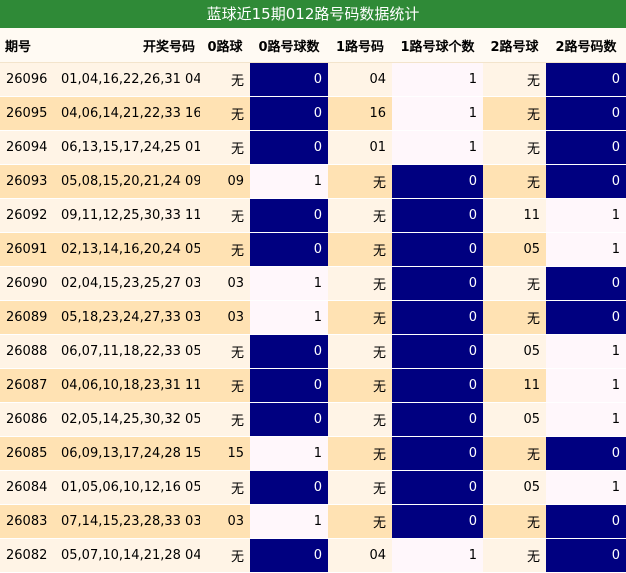 The height and width of the screenshot is (573, 626). I want to click on col-header-route1-count: 1路号球个数, so click(437, 45).